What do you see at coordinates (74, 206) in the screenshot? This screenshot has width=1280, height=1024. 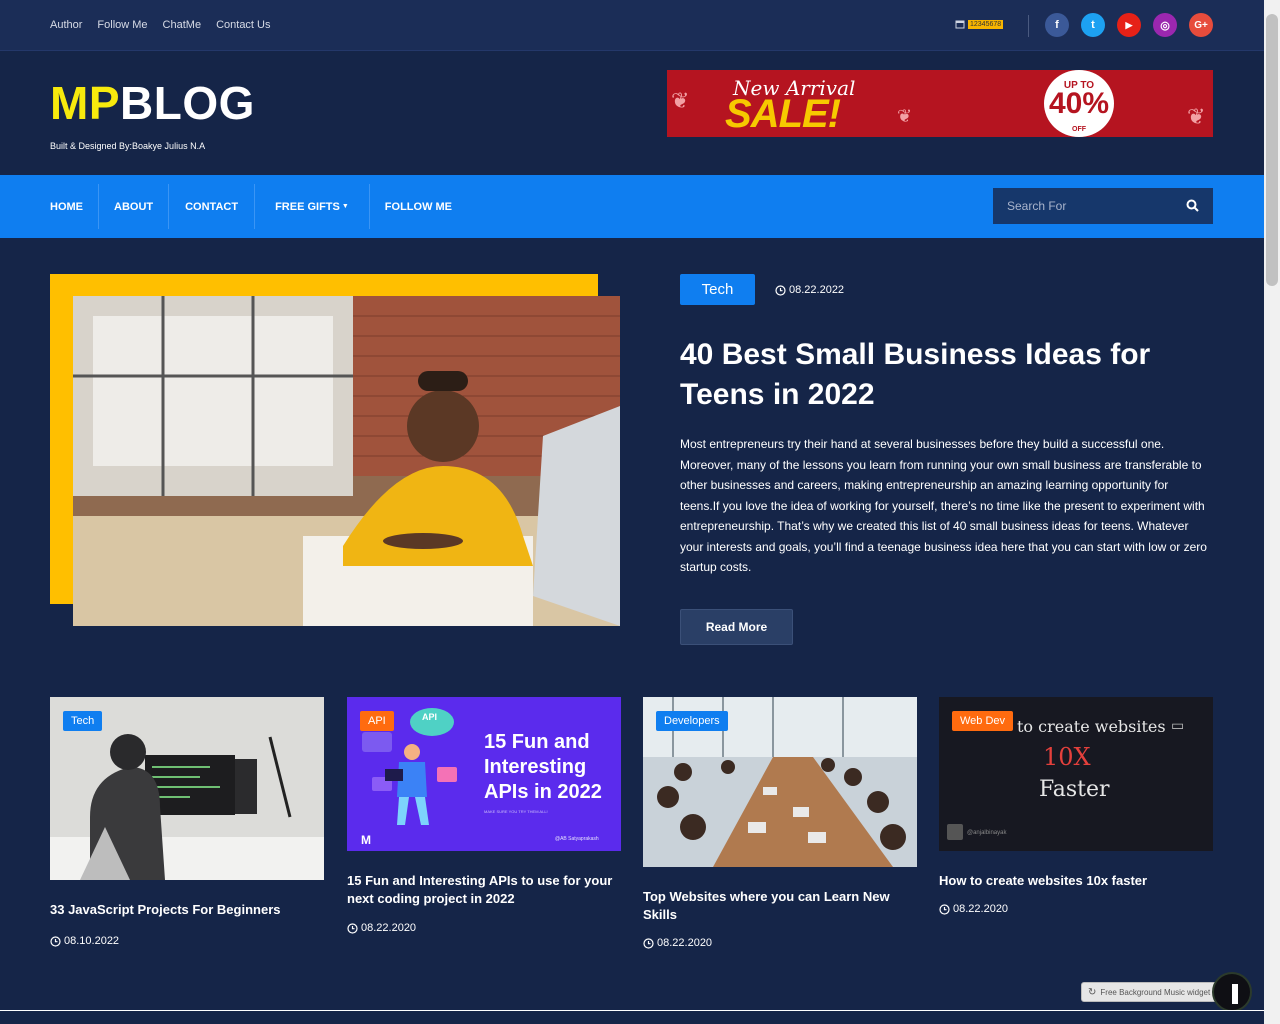 I see `nav-item-home: HOME` at bounding box center [74, 206].